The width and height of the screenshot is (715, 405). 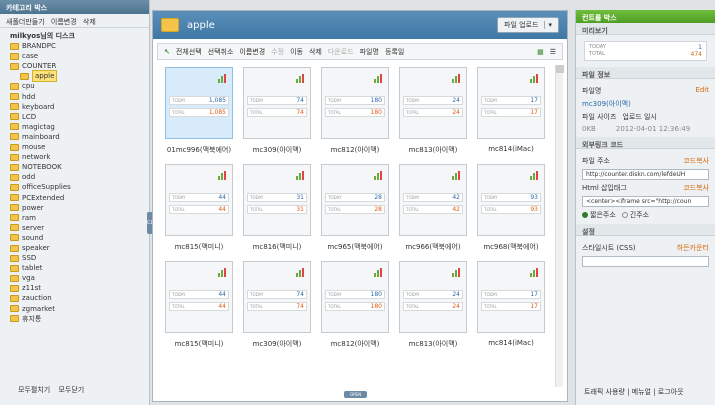 What do you see at coordinates (394, 52) in the screenshot?
I see `sort-date-button: 등록일` at bounding box center [394, 52].